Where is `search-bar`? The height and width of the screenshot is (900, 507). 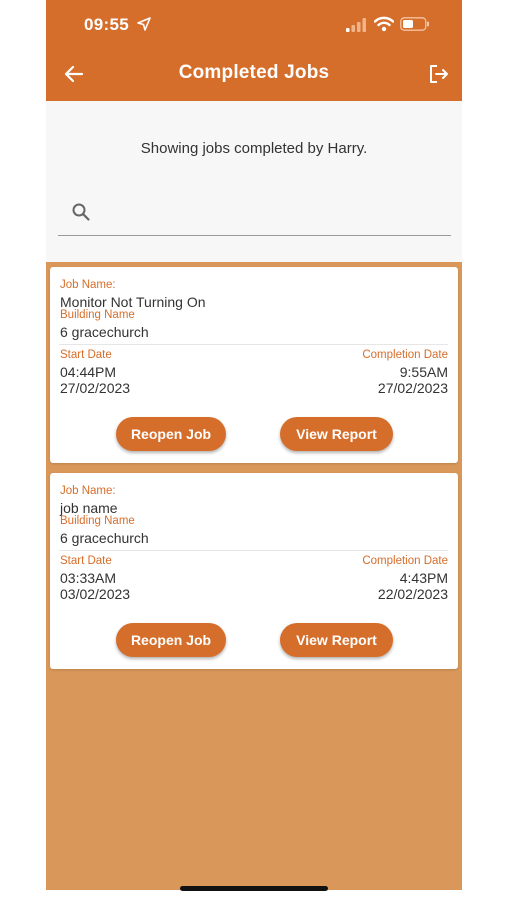
search-bar is located at coordinates (254, 214).